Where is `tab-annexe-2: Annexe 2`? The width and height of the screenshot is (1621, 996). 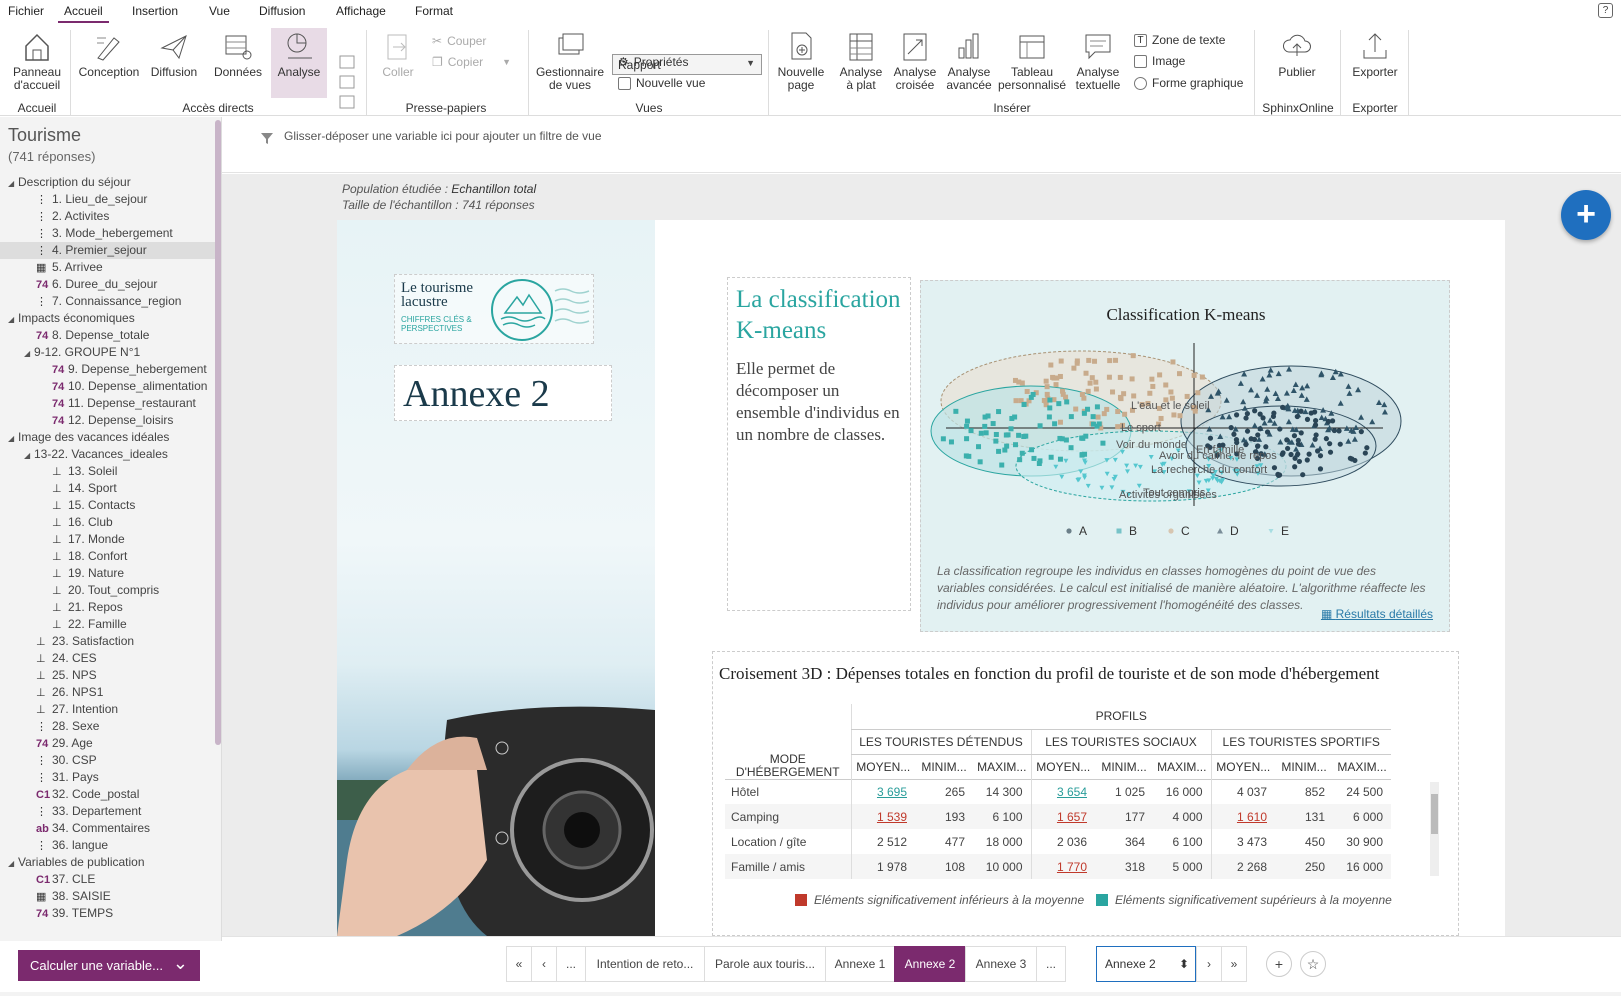 tab-annexe-2: Annexe 2 is located at coordinates (930, 964).